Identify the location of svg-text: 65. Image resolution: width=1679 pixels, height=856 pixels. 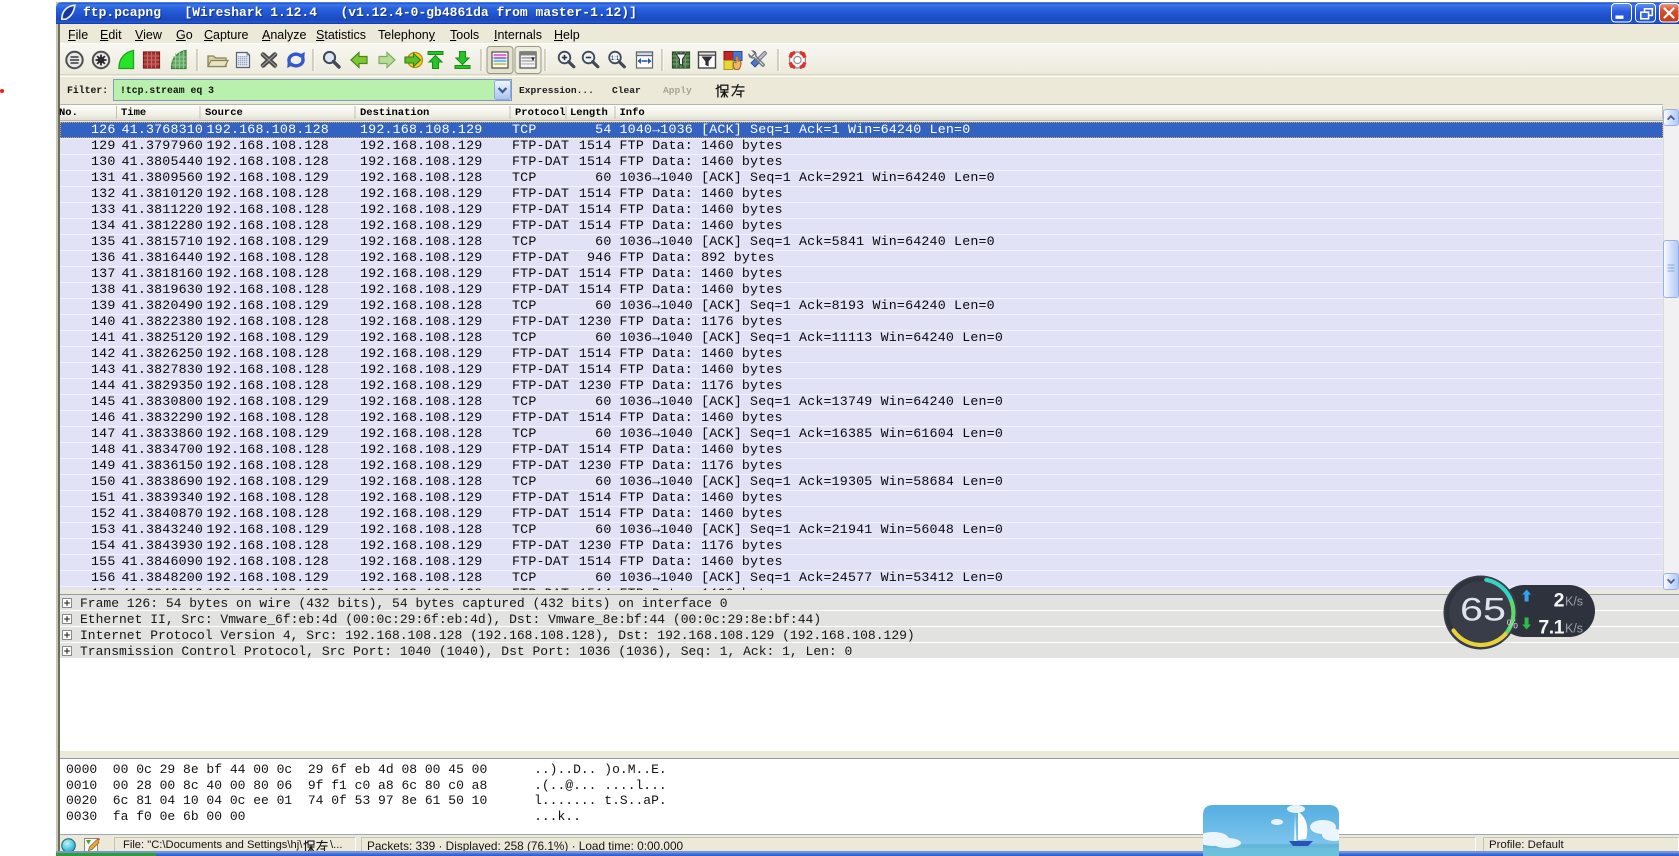
(1483, 610).